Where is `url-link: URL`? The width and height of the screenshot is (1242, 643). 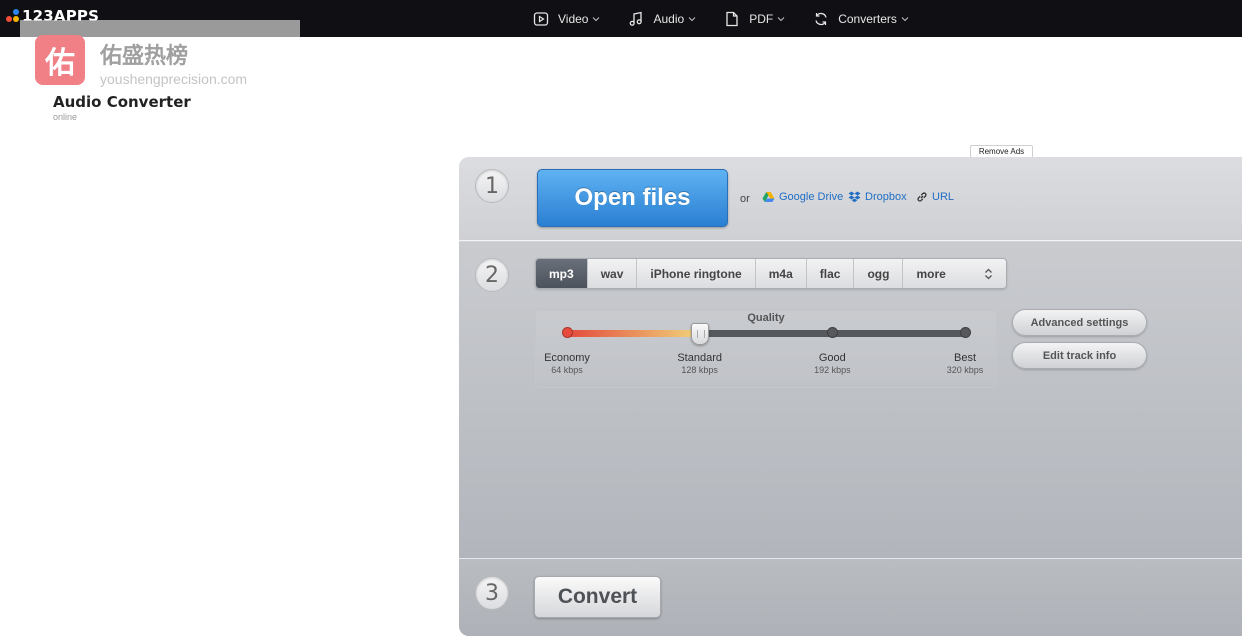 url-link: URL is located at coordinates (935, 197).